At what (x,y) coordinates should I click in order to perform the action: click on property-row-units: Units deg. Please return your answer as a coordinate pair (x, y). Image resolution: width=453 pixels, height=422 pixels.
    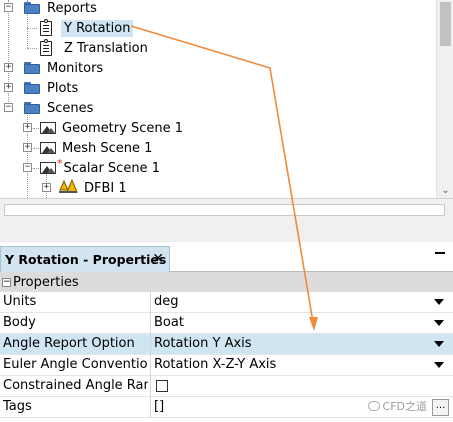
    Looking at the image, I should click on (226, 302).